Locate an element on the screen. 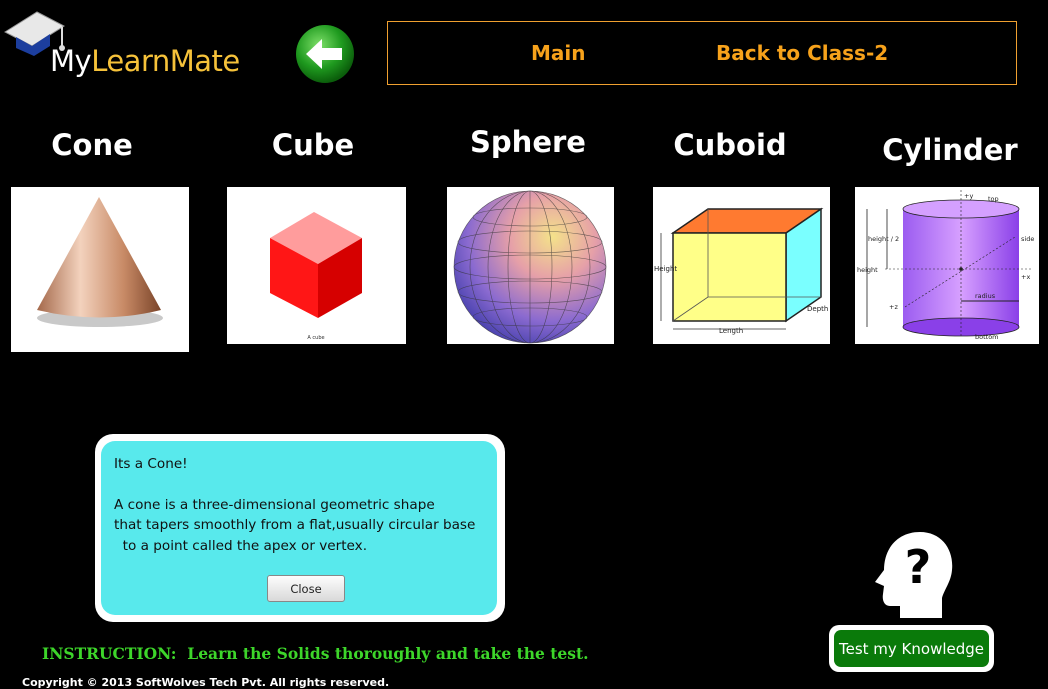 This screenshot has height=689, width=1048. cube-image: A cube is located at coordinates (316, 265).